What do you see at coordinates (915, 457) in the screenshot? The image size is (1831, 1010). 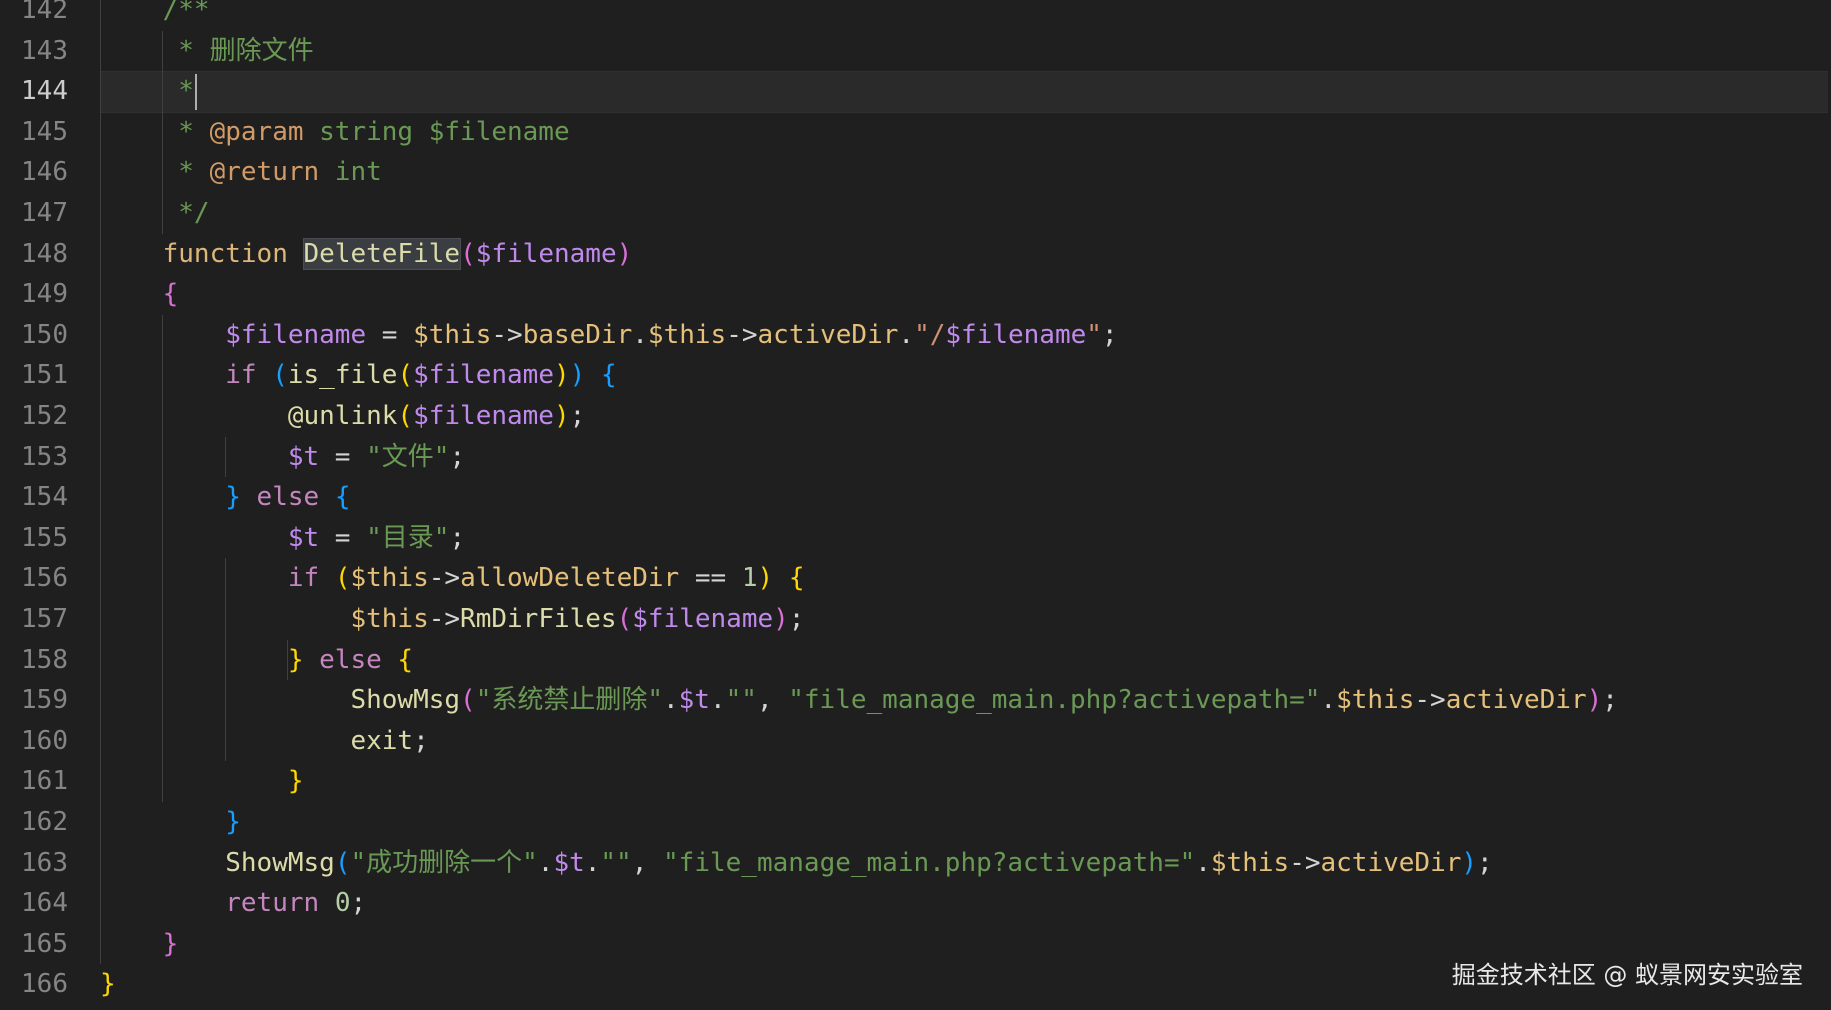 I see `code-line: 153 $t = "文件";` at bounding box center [915, 457].